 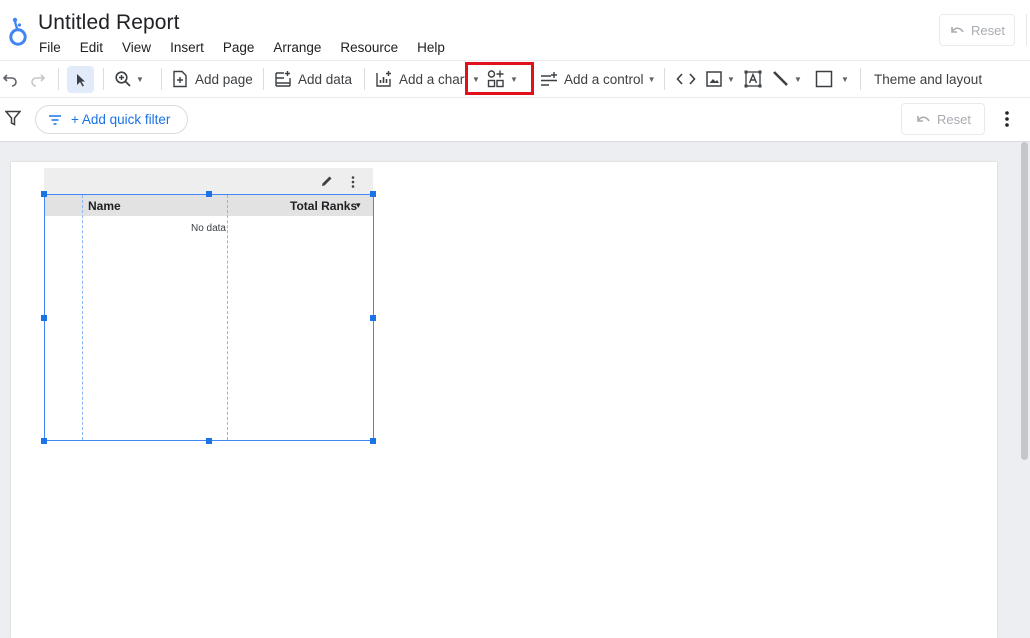 What do you see at coordinates (988, 30) in the screenshot?
I see `reset-label: Reset` at bounding box center [988, 30].